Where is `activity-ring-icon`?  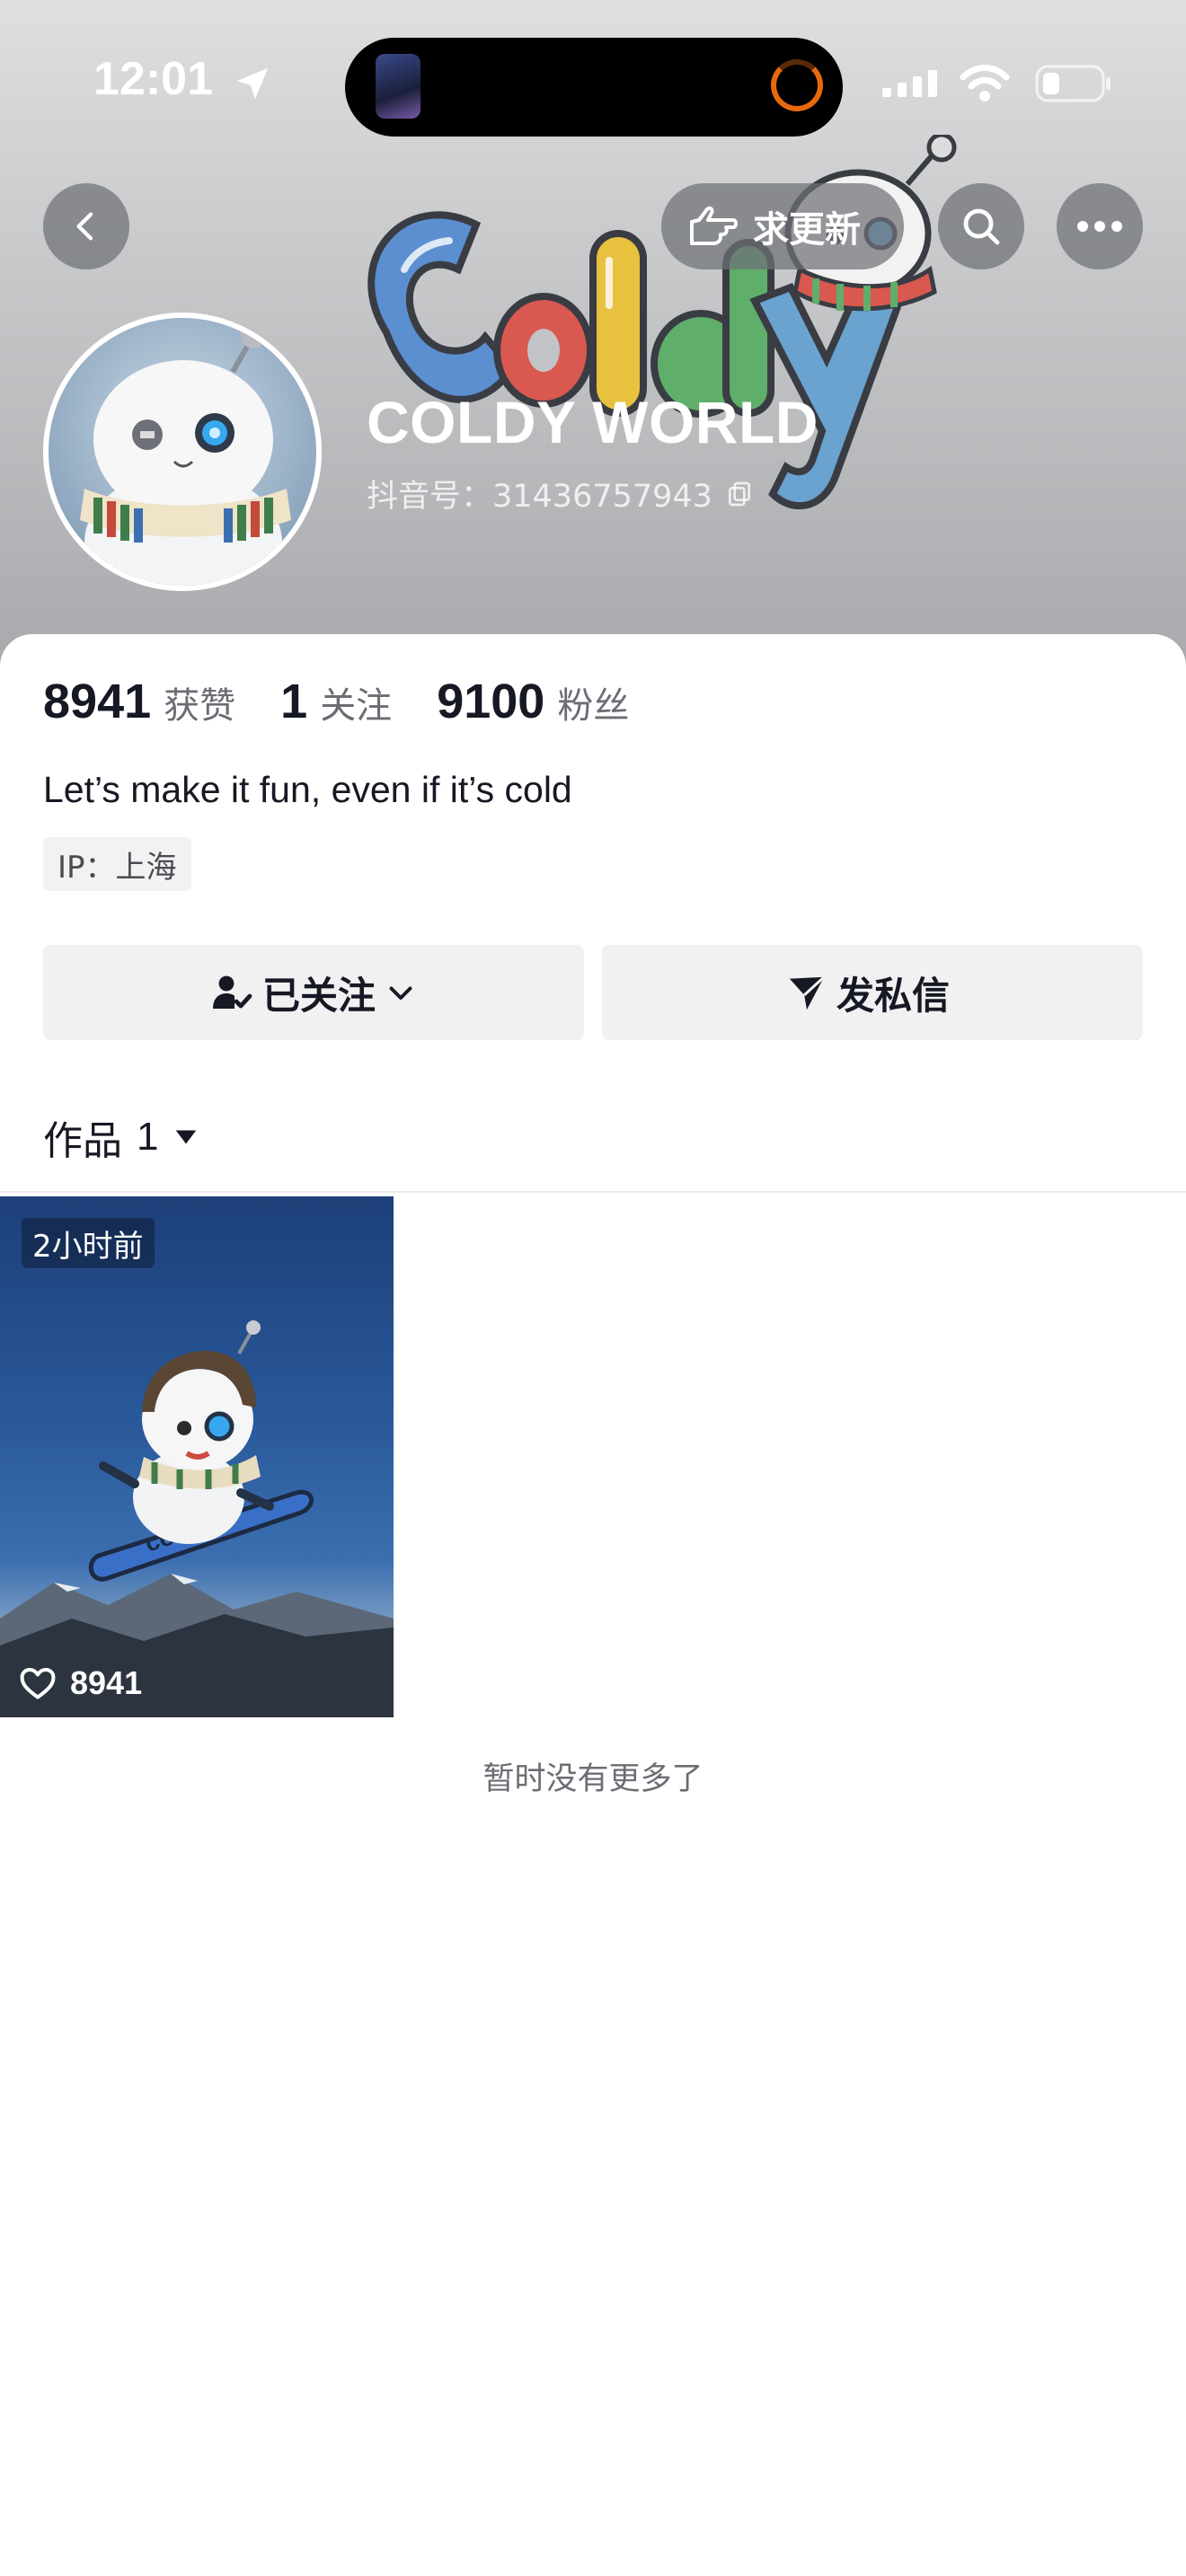
activity-ring-icon is located at coordinates (797, 85).